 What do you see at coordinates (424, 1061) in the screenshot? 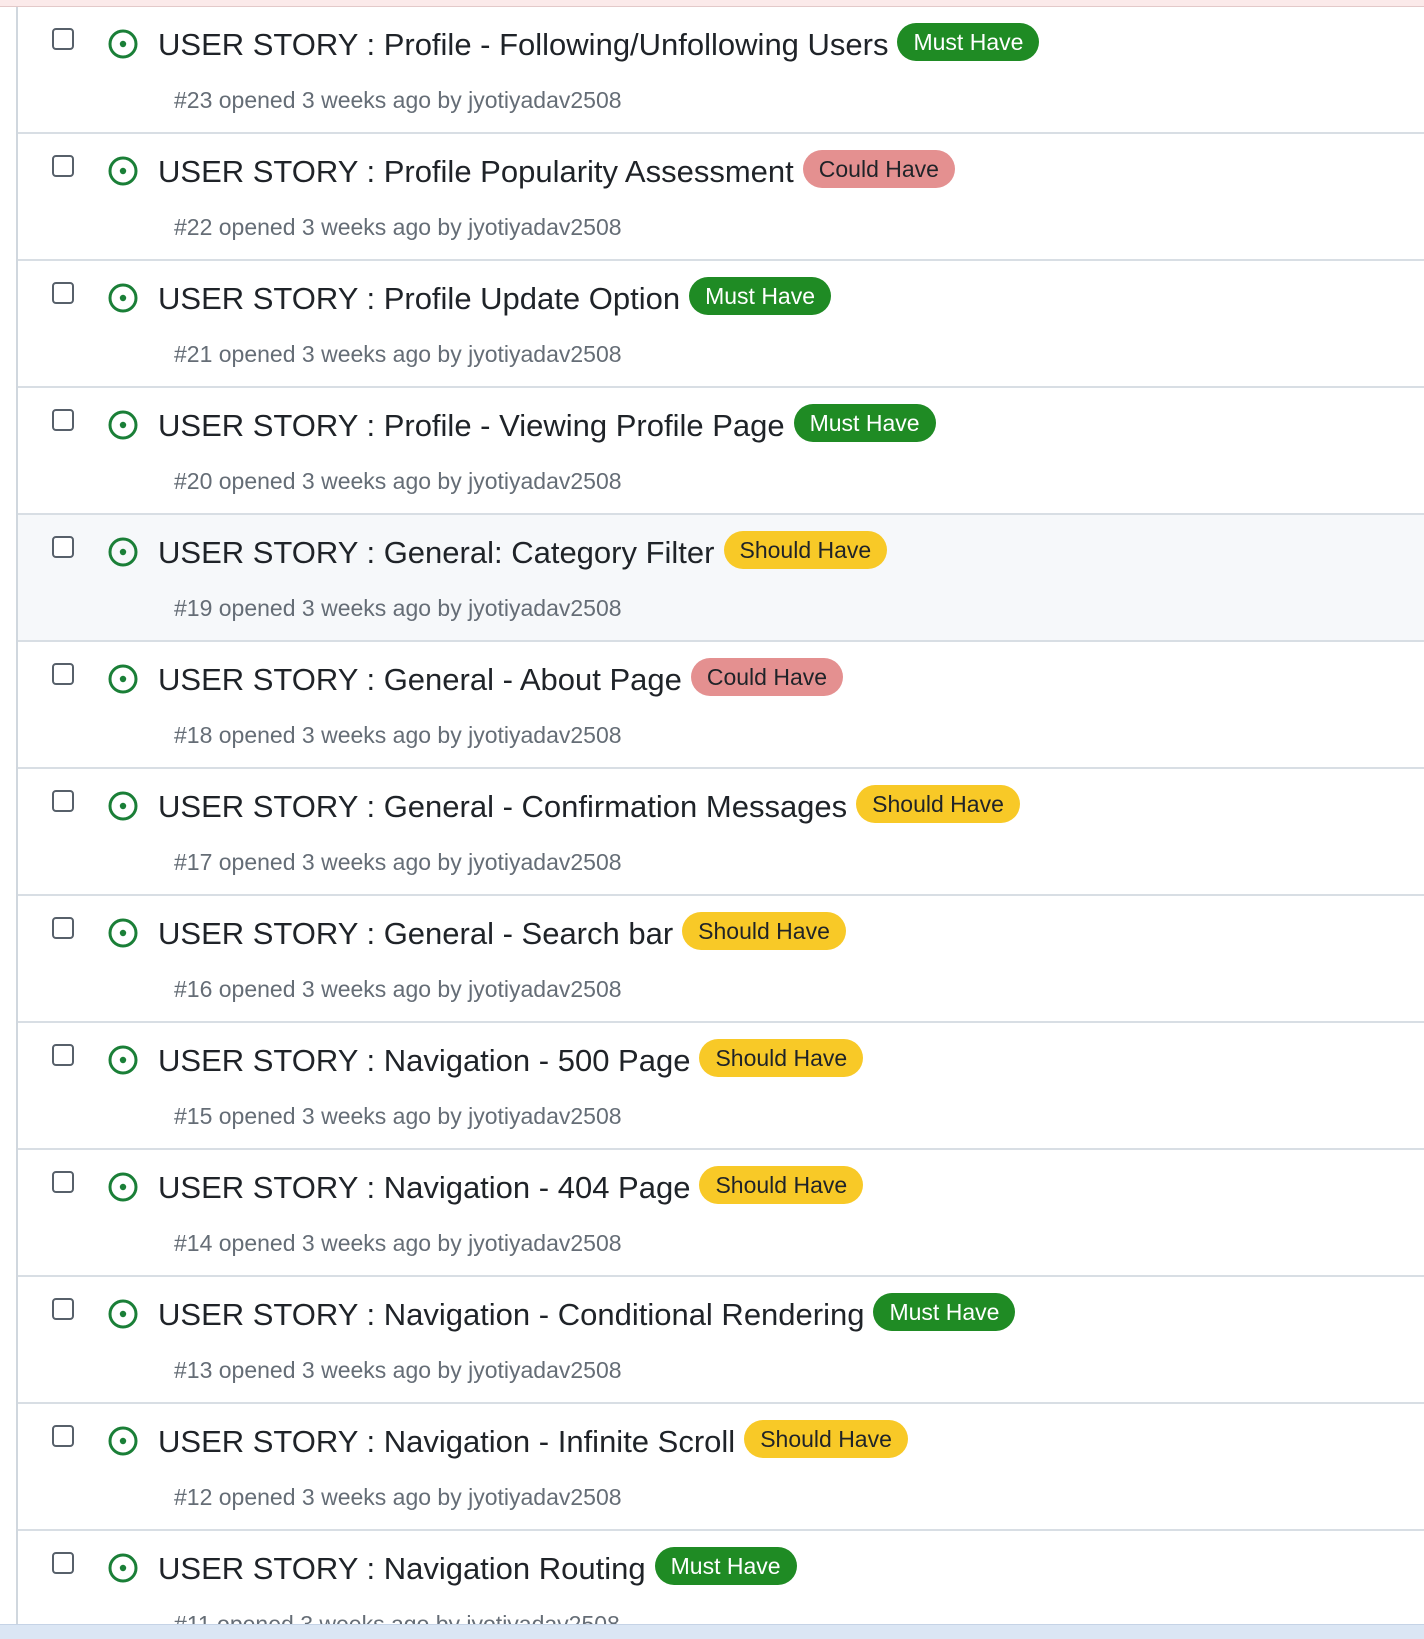
I see `issue-title-link: USER STORY : Navigation - 500 Page` at bounding box center [424, 1061].